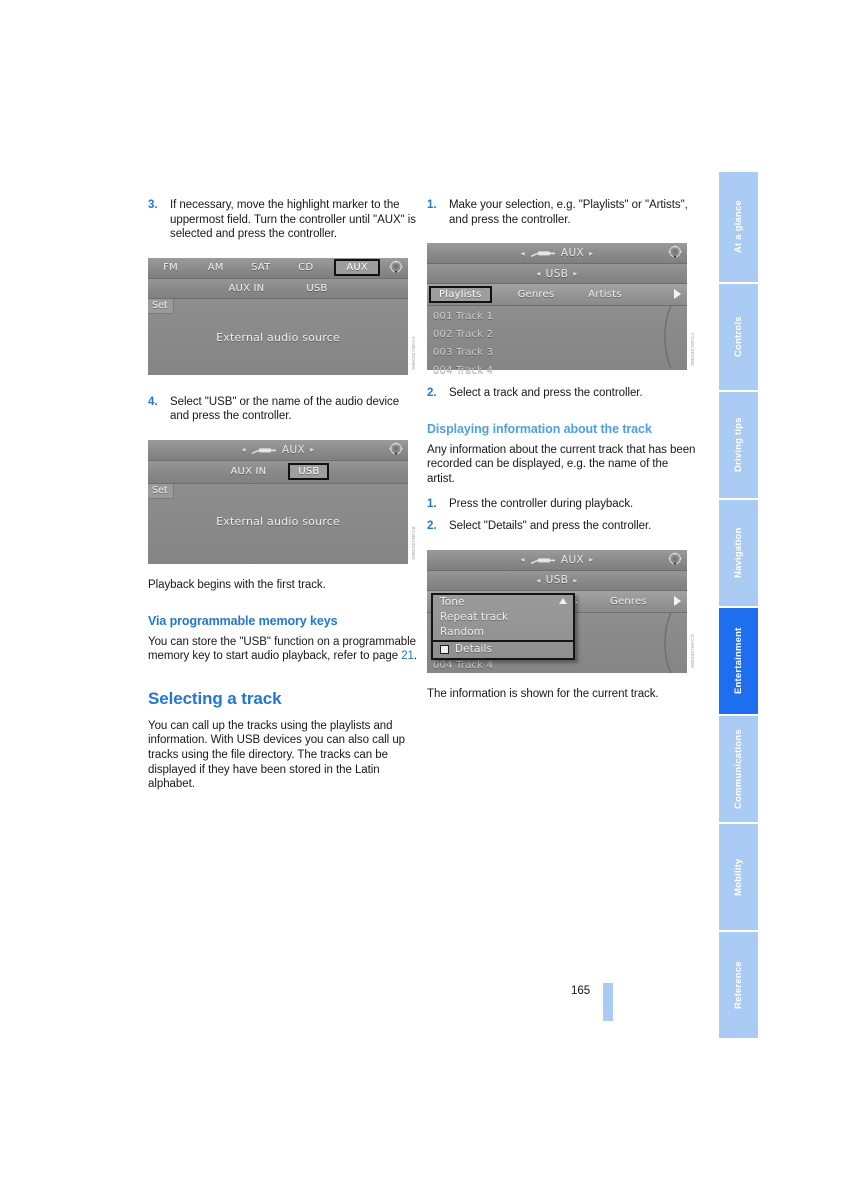 The width and height of the screenshot is (848, 1200). Describe the element at coordinates (357, 268) in the screenshot. I see `mode-aux-selected: AUX` at that location.